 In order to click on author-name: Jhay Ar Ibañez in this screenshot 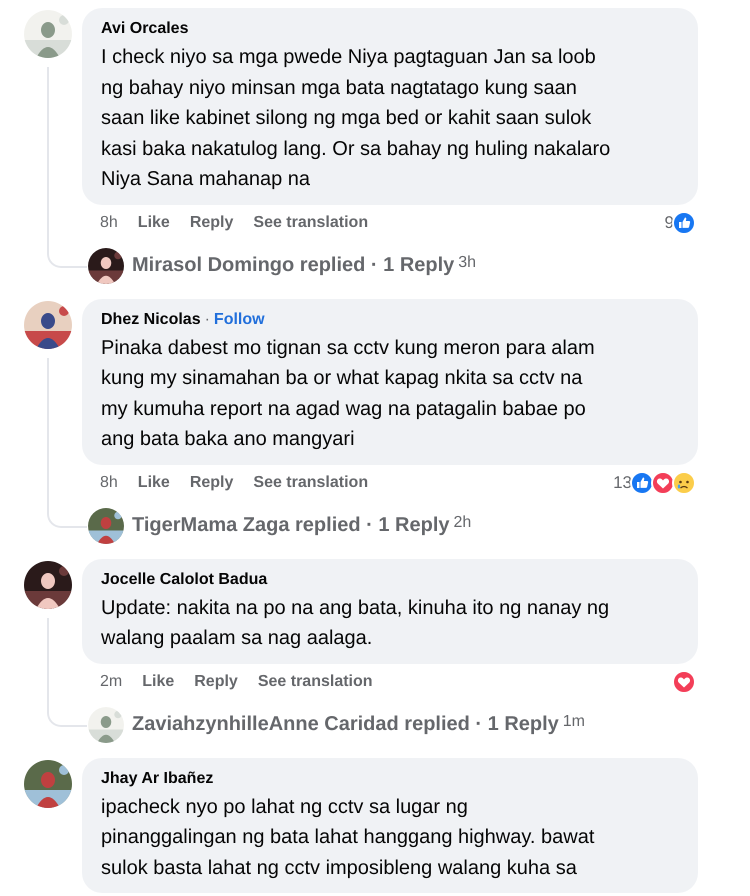, I will do `click(157, 779)`.